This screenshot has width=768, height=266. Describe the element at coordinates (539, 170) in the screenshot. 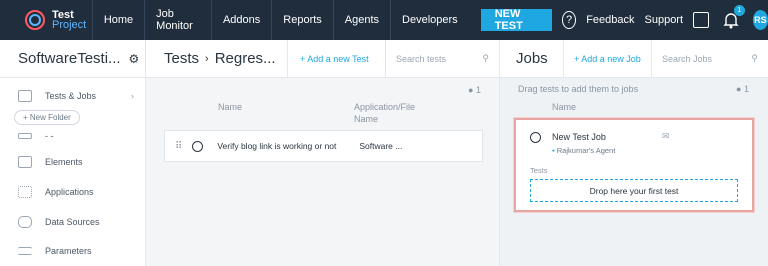

I see `job-tests-label: Tests` at that location.